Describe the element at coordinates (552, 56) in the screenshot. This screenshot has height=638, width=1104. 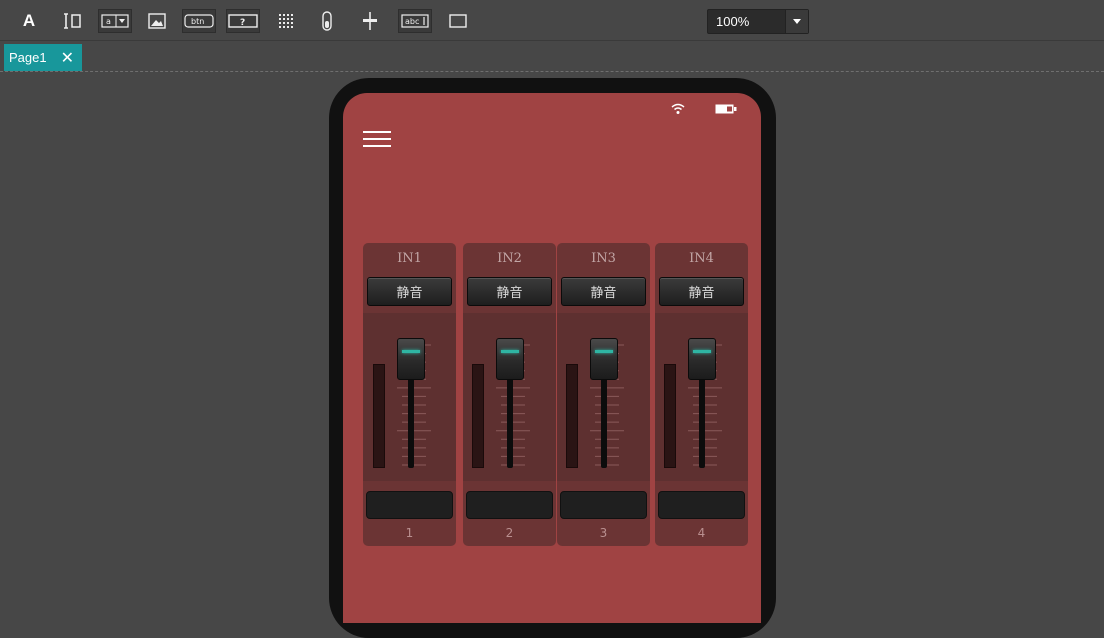
I see `tab-bar: Page1 ✕` at that location.